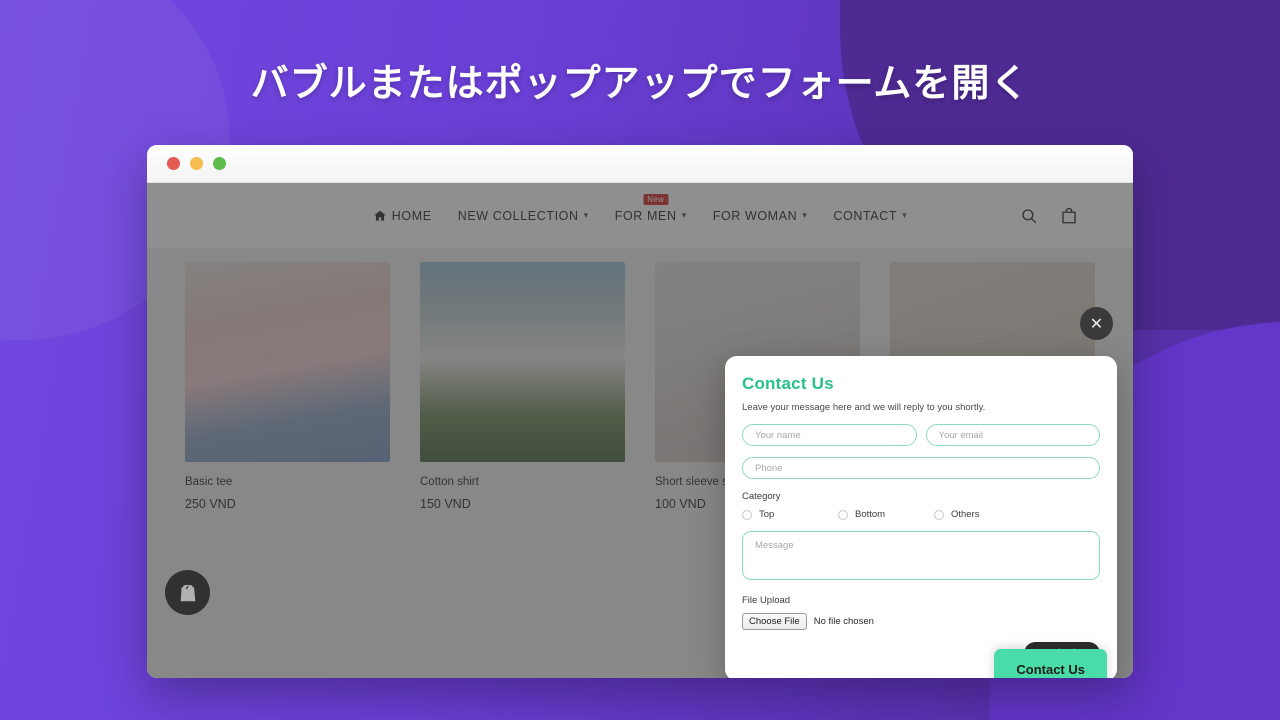 This screenshot has height=720, width=1280. I want to click on form-title: Contact Us, so click(788, 383).